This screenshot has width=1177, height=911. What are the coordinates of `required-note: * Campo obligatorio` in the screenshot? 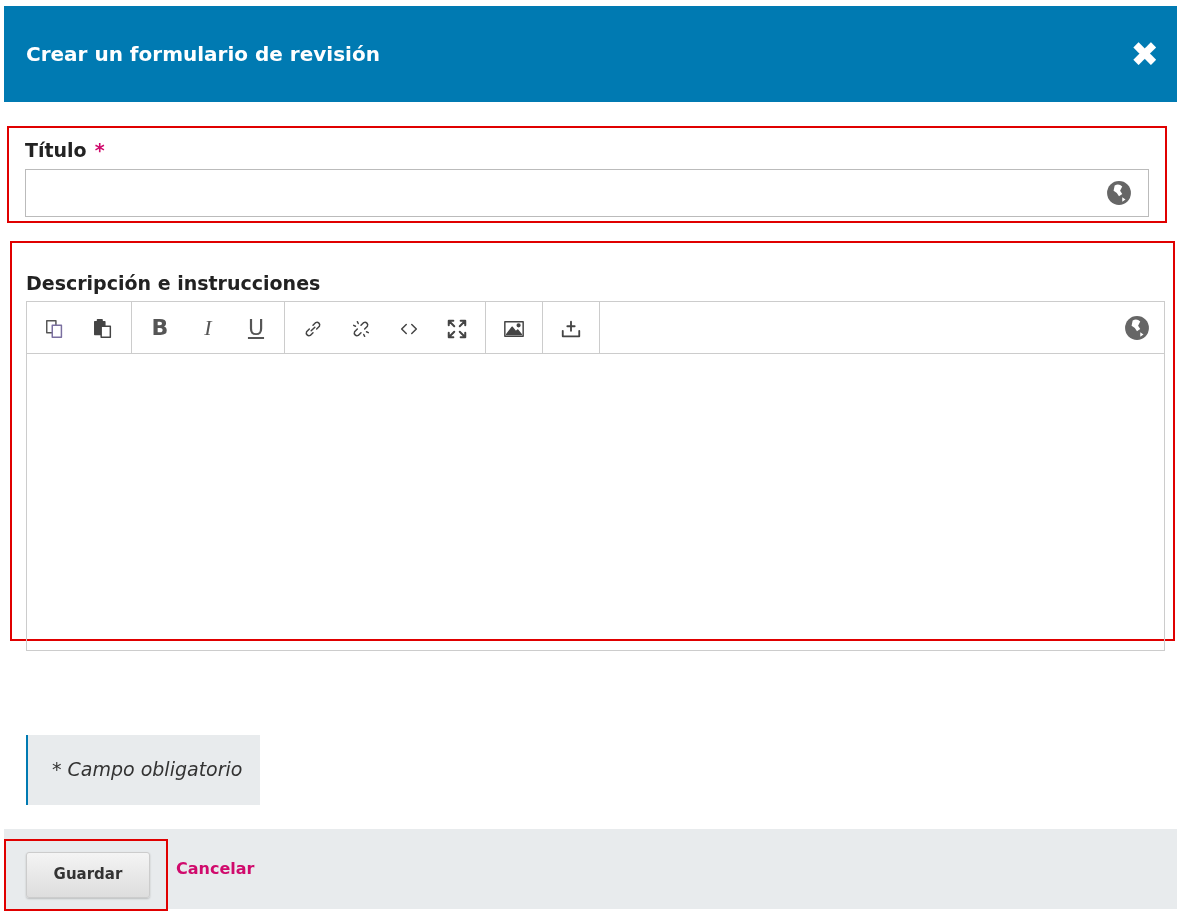 It's located at (147, 770).